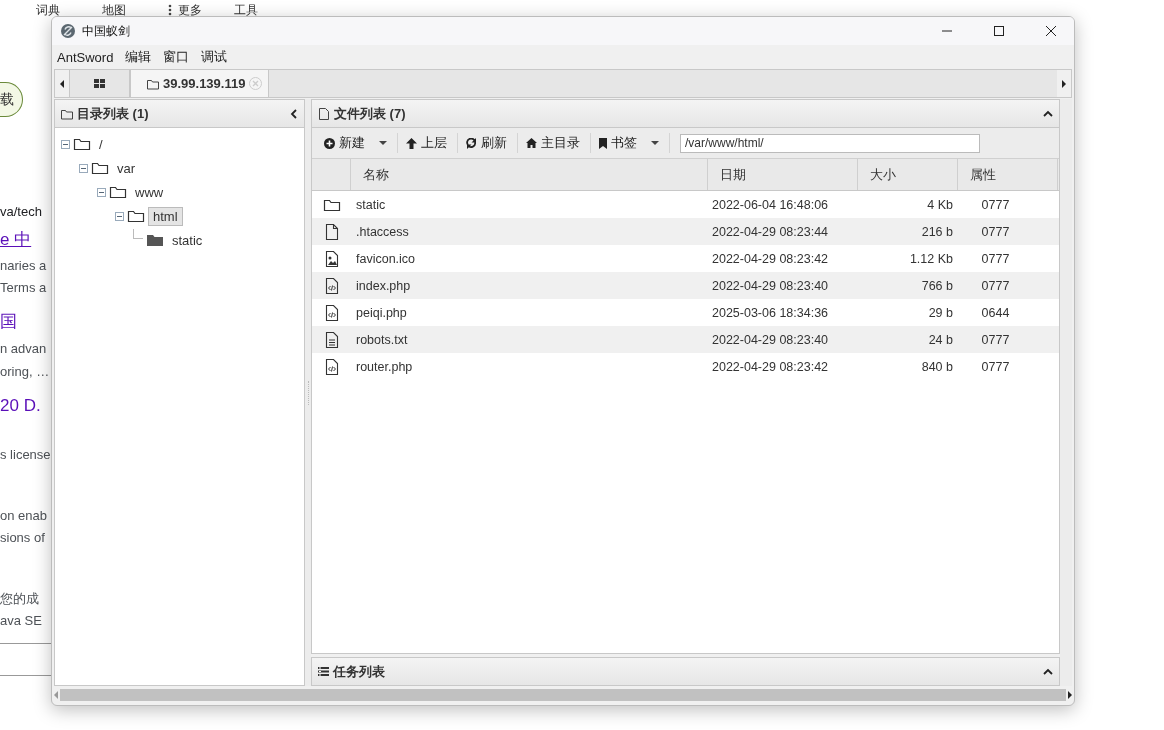 This screenshot has height=730, width=1164. I want to click on tab, so click(99, 83).